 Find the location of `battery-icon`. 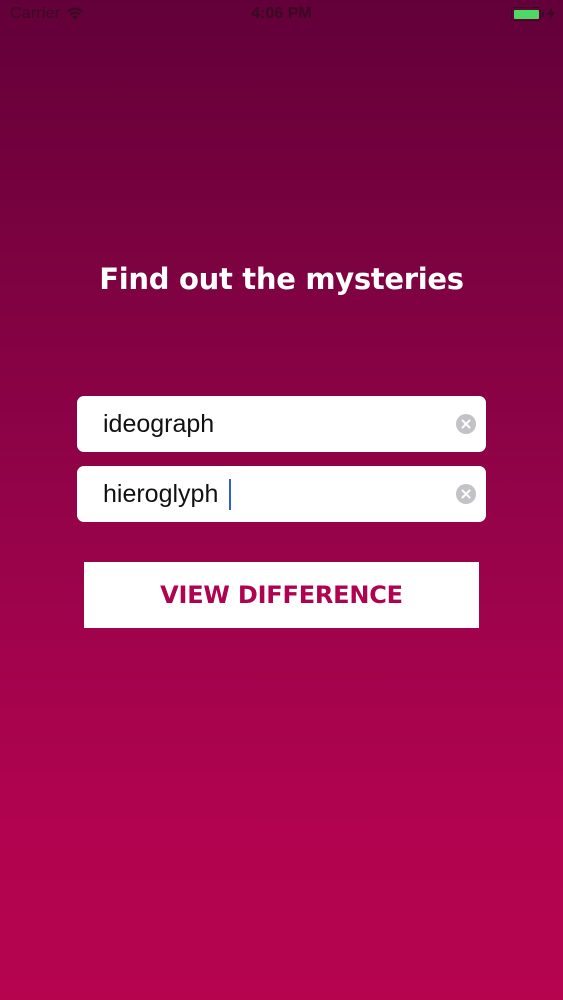

battery-icon is located at coordinates (527, 14).